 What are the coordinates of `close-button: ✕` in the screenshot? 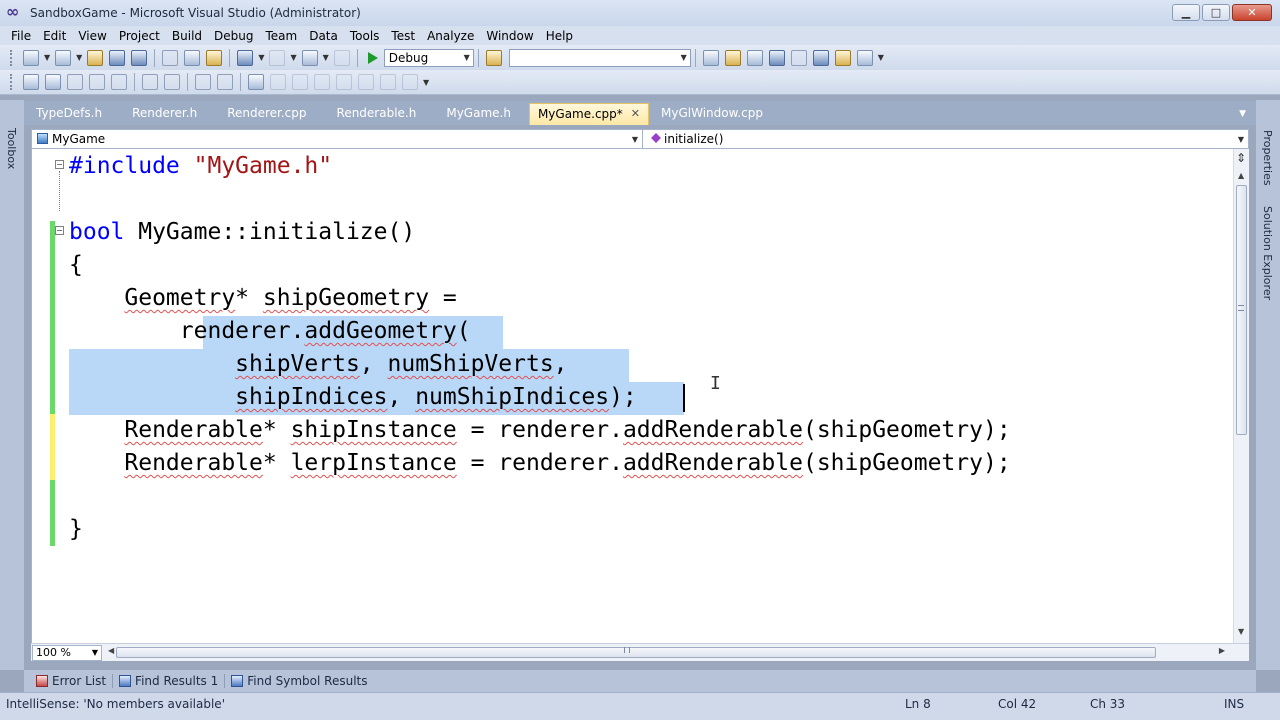 It's located at (1252, 12).